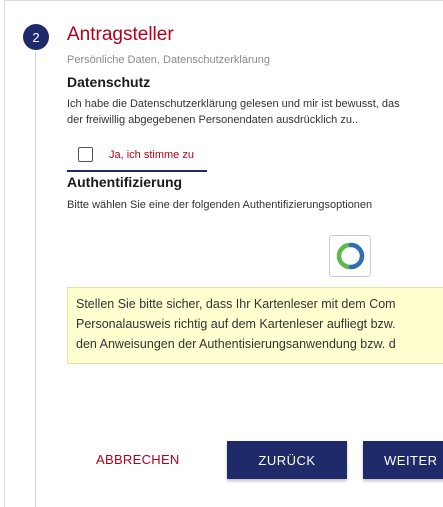 The height and width of the screenshot is (507, 443). I want to click on ausweisapp-icon, so click(350, 256).